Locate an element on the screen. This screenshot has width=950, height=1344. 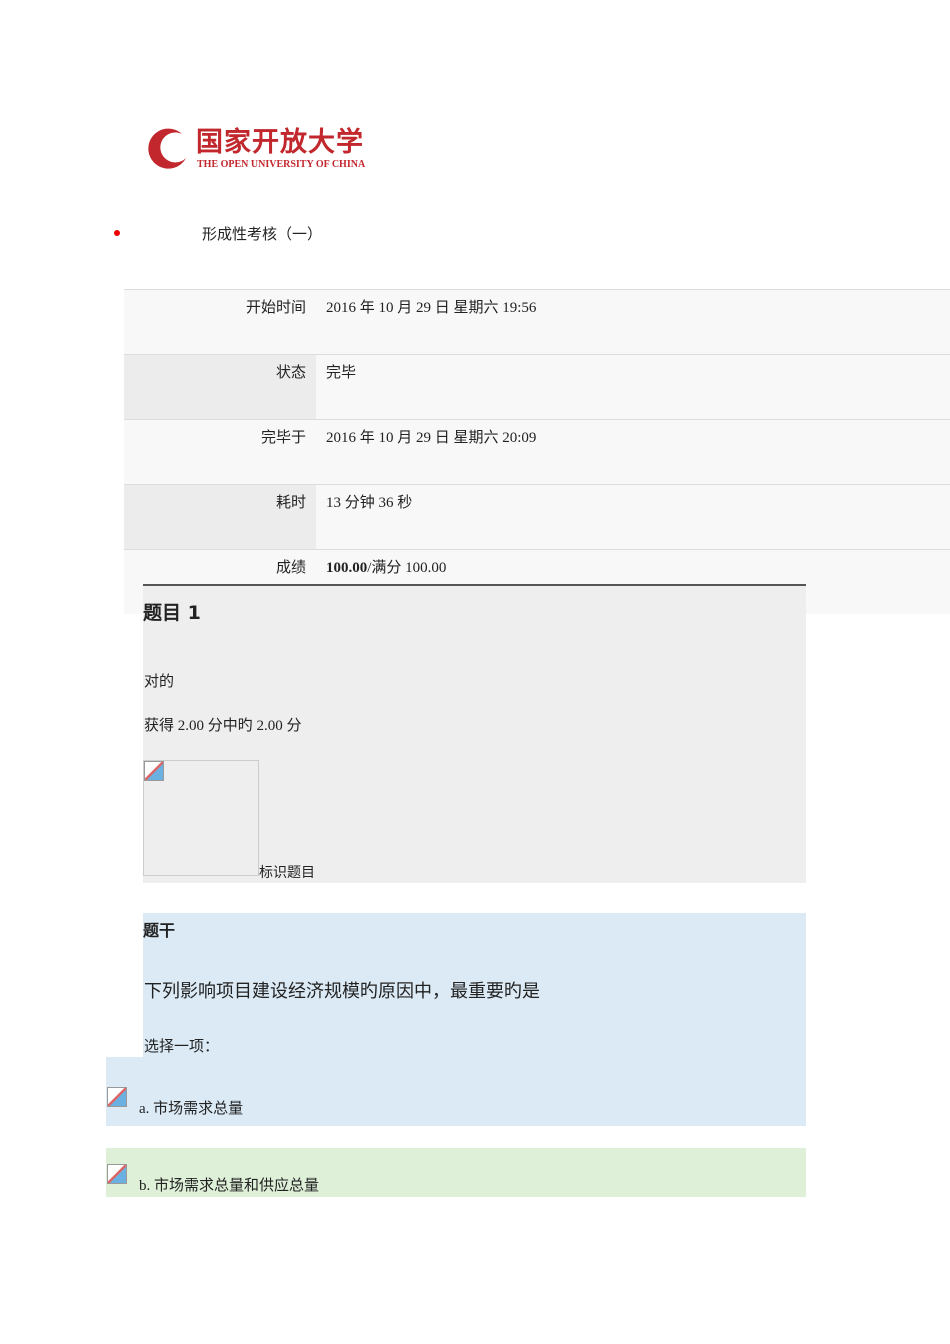
university-logo: 国家开放大学 THE OPEN UNIVERSITY OF CHINA is located at coordinates (267, 149).